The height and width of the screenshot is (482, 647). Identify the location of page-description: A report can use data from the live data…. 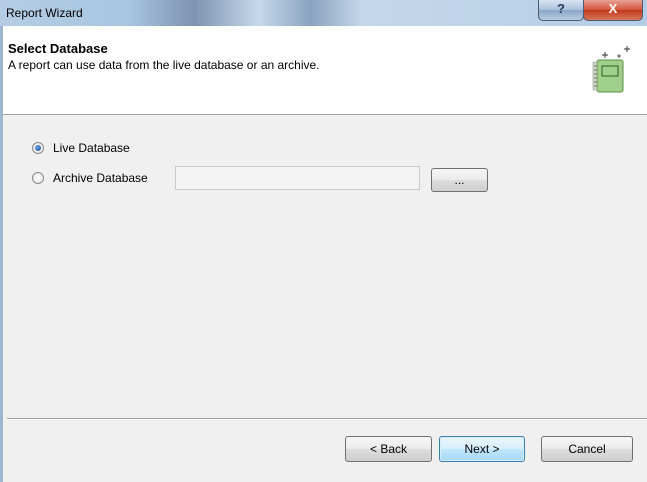
(164, 65).